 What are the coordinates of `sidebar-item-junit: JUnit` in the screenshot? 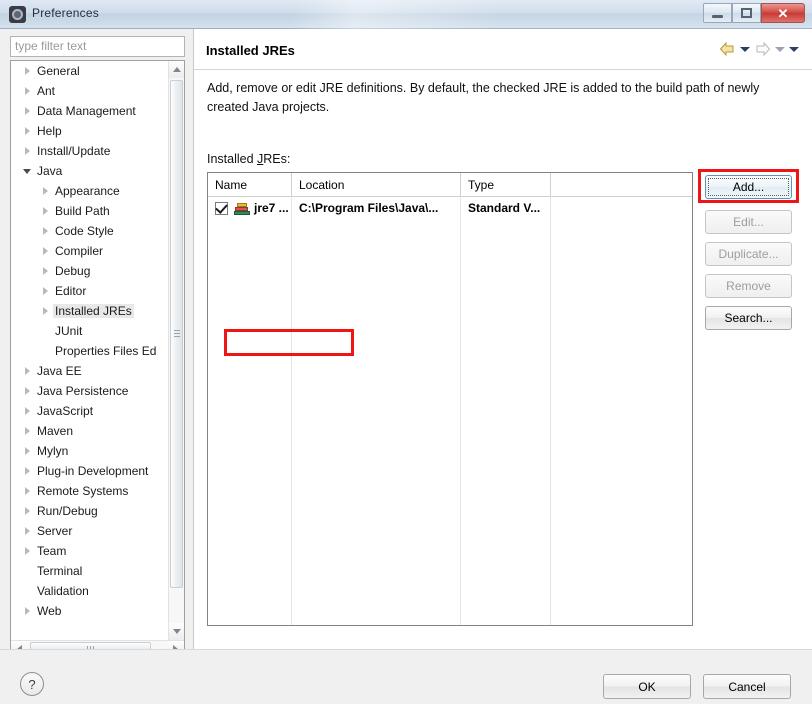 It's located at (90, 331).